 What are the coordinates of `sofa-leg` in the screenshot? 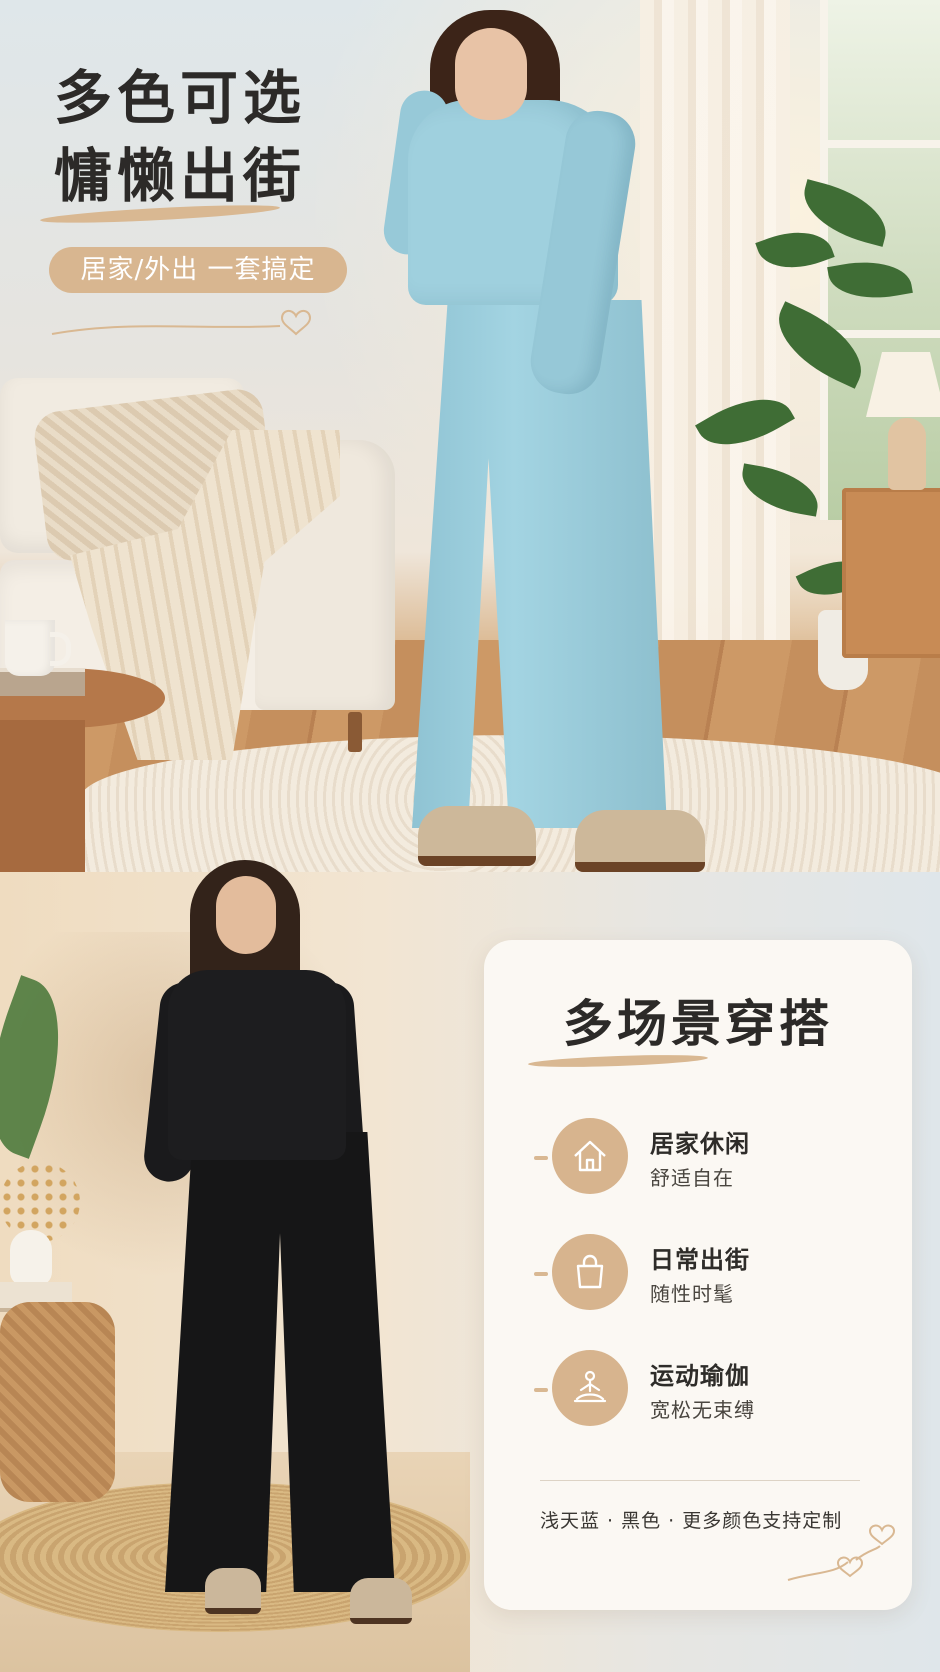 It's located at (355, 732).